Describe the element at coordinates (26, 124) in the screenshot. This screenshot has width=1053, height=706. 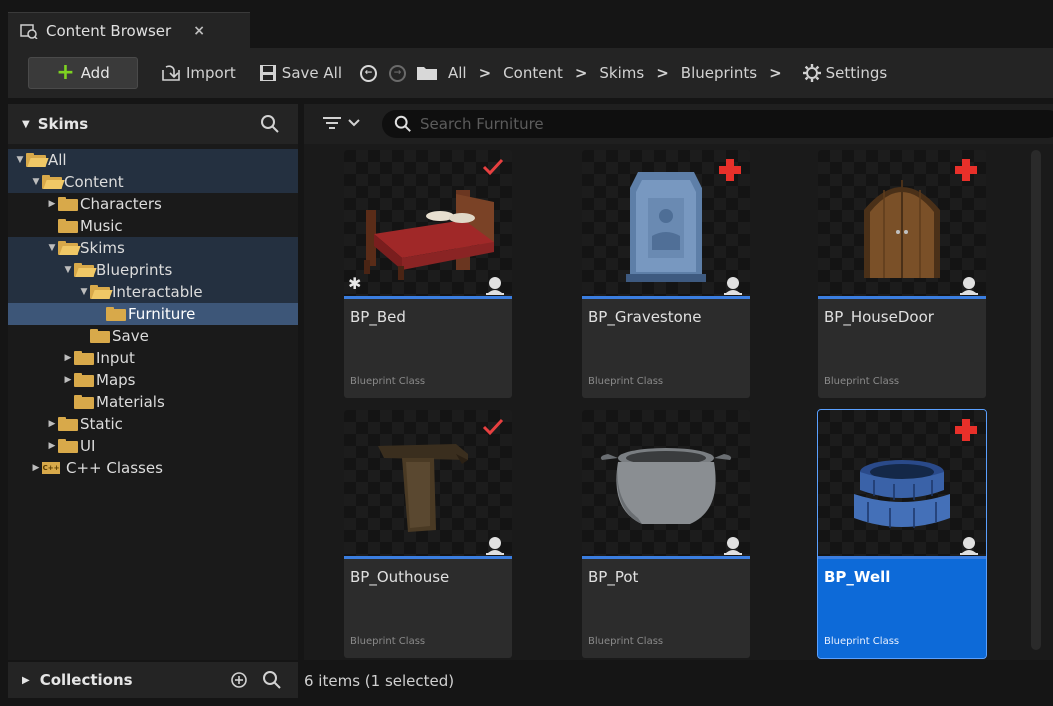
I see `collapse-arrow-icon: ▼` at that location.